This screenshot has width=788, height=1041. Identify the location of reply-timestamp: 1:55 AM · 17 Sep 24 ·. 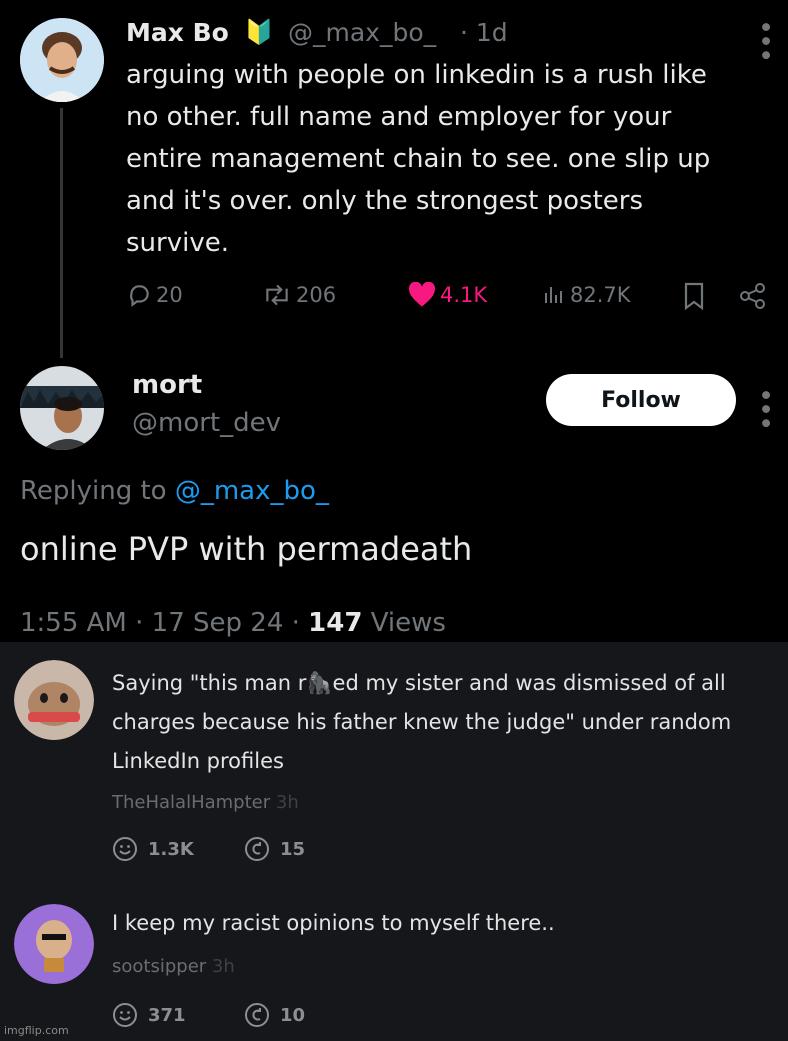
(160, 623).